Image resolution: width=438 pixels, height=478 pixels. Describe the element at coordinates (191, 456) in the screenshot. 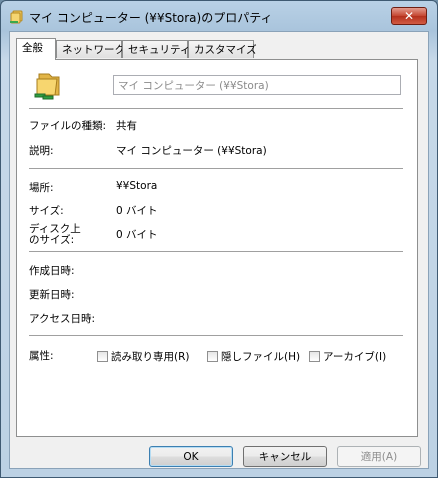

I see `ok-button: OK` at that location.